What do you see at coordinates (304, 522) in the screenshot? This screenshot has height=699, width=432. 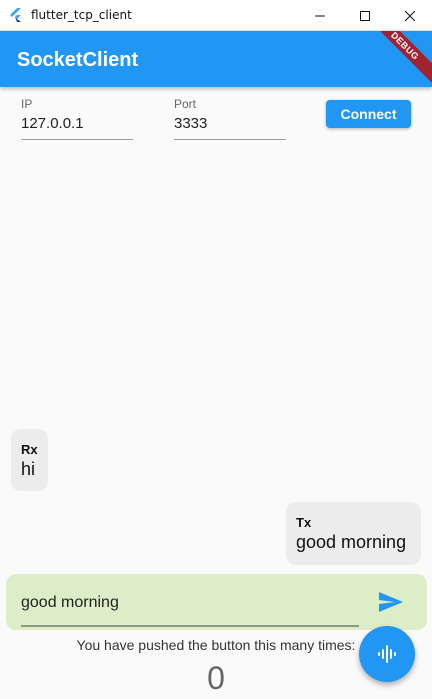 I see `message-sender: Tx` at bounding box center [304, 522].